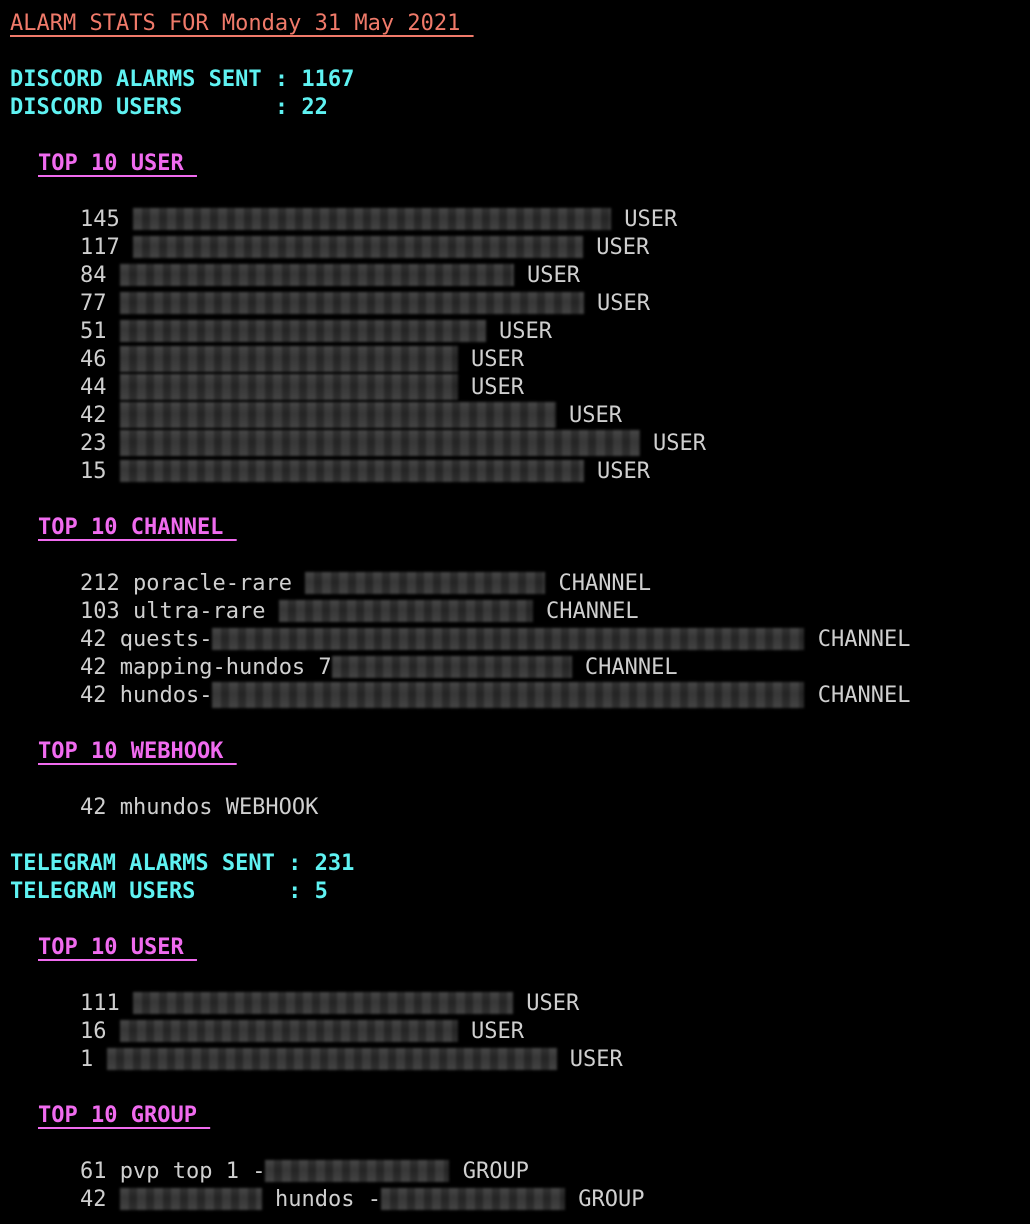  What do you see at coordinates (199, 611) in the screenshot?
I see `channel-name: ultra-rare` at bounding box center [199, 611].